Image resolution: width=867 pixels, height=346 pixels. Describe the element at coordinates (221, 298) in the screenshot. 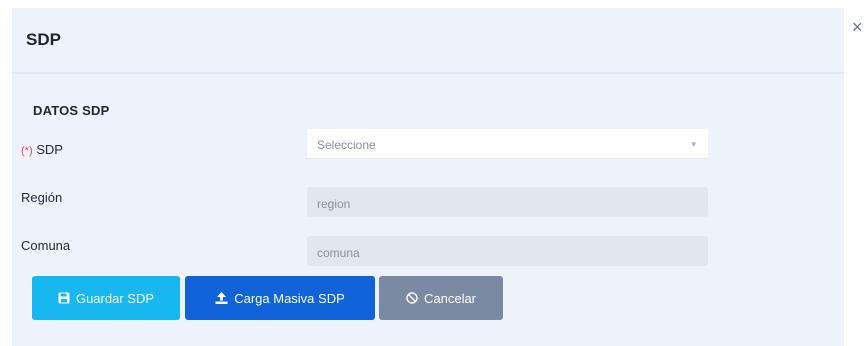

I see `upload-icon` at that location.